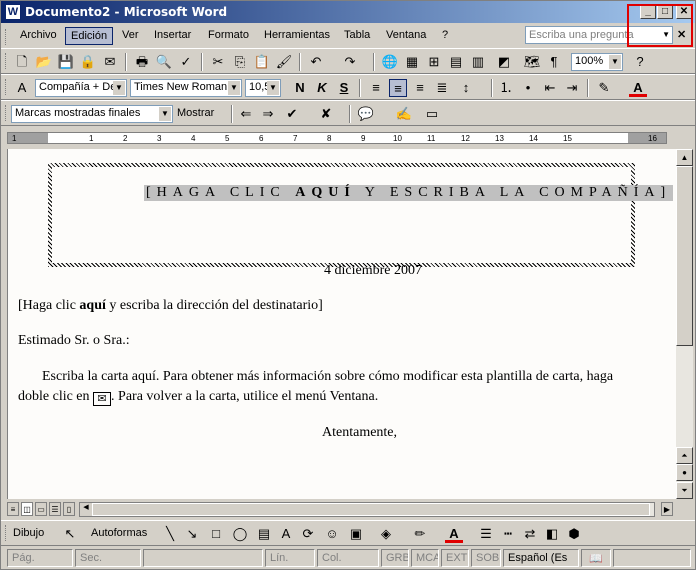 This screenshot has width=696, height=570. Describe the element at coordinates (528, 88) in the screenshot. I see `bullets-icon: •` at that location.